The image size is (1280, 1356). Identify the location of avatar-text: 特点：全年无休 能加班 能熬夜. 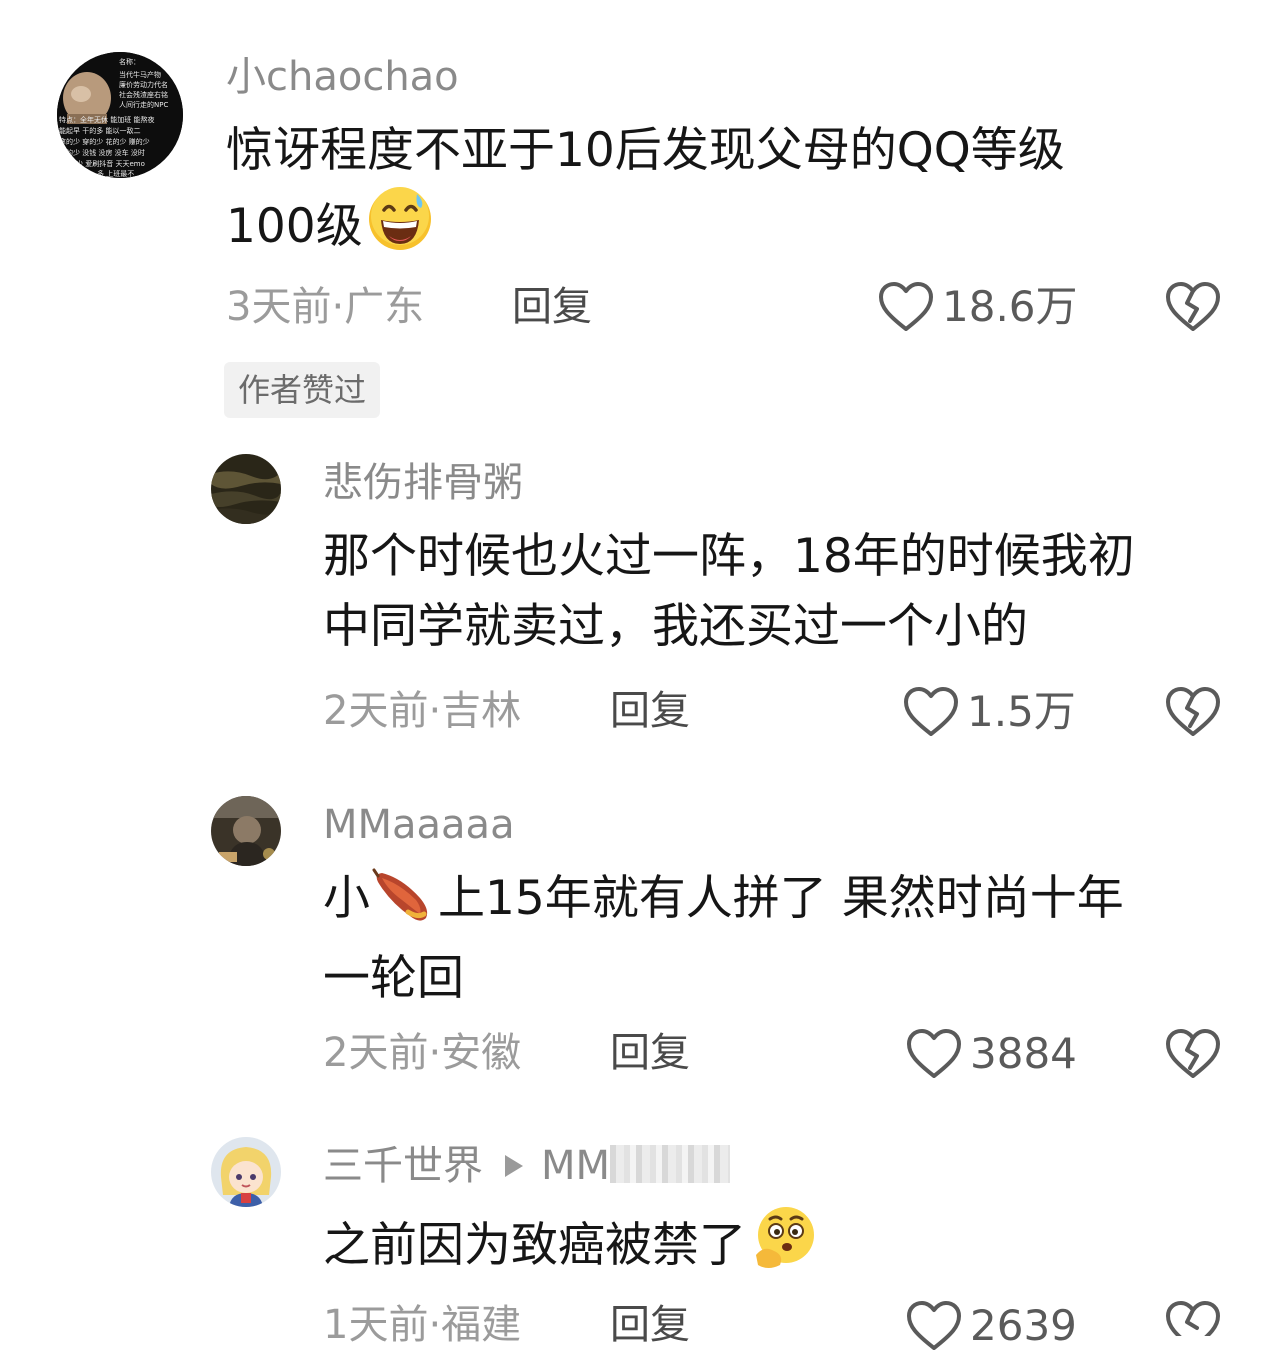
(106, 119).